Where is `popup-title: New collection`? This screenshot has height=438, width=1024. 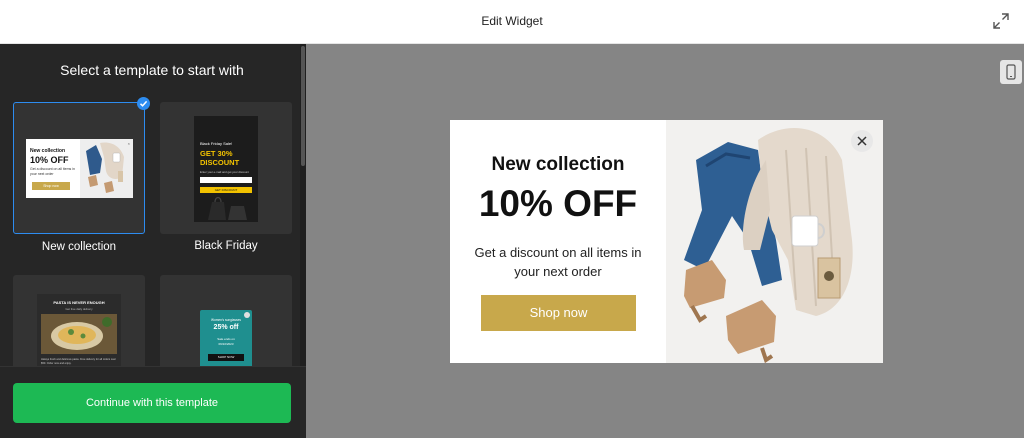
popup-title: New collection is located at coordinates (558, 164).